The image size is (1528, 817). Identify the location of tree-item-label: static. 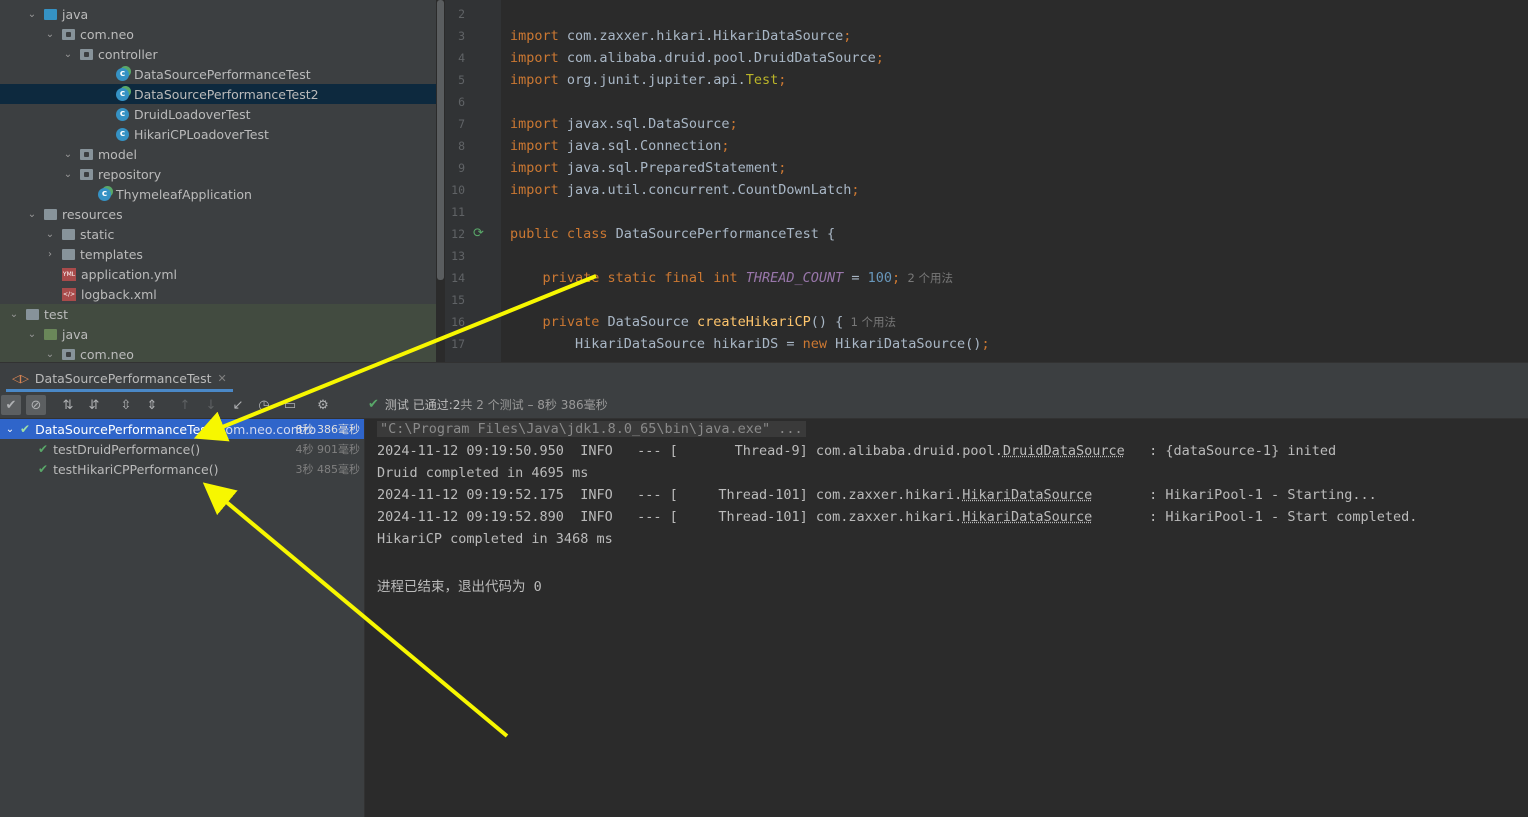
(97, 234).